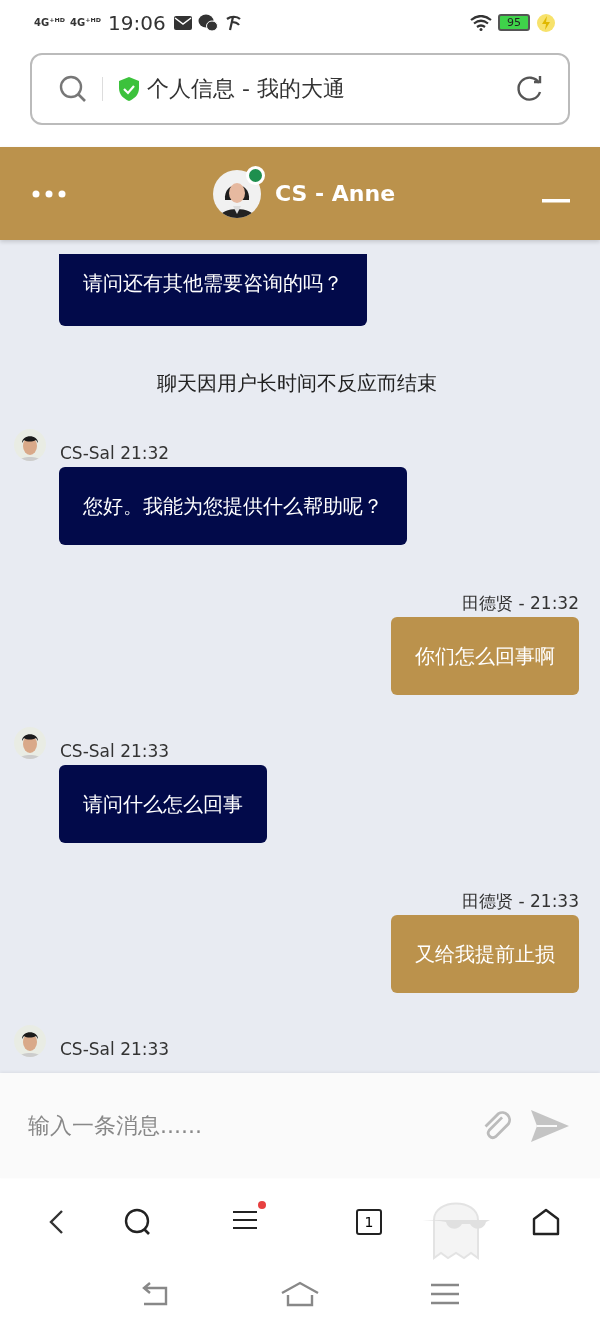 The image size is (600, 1333). Describe the element at coordinates (115, 453) in the screenshot. I see `sender-time: CS-Sal 21:32` at that location.